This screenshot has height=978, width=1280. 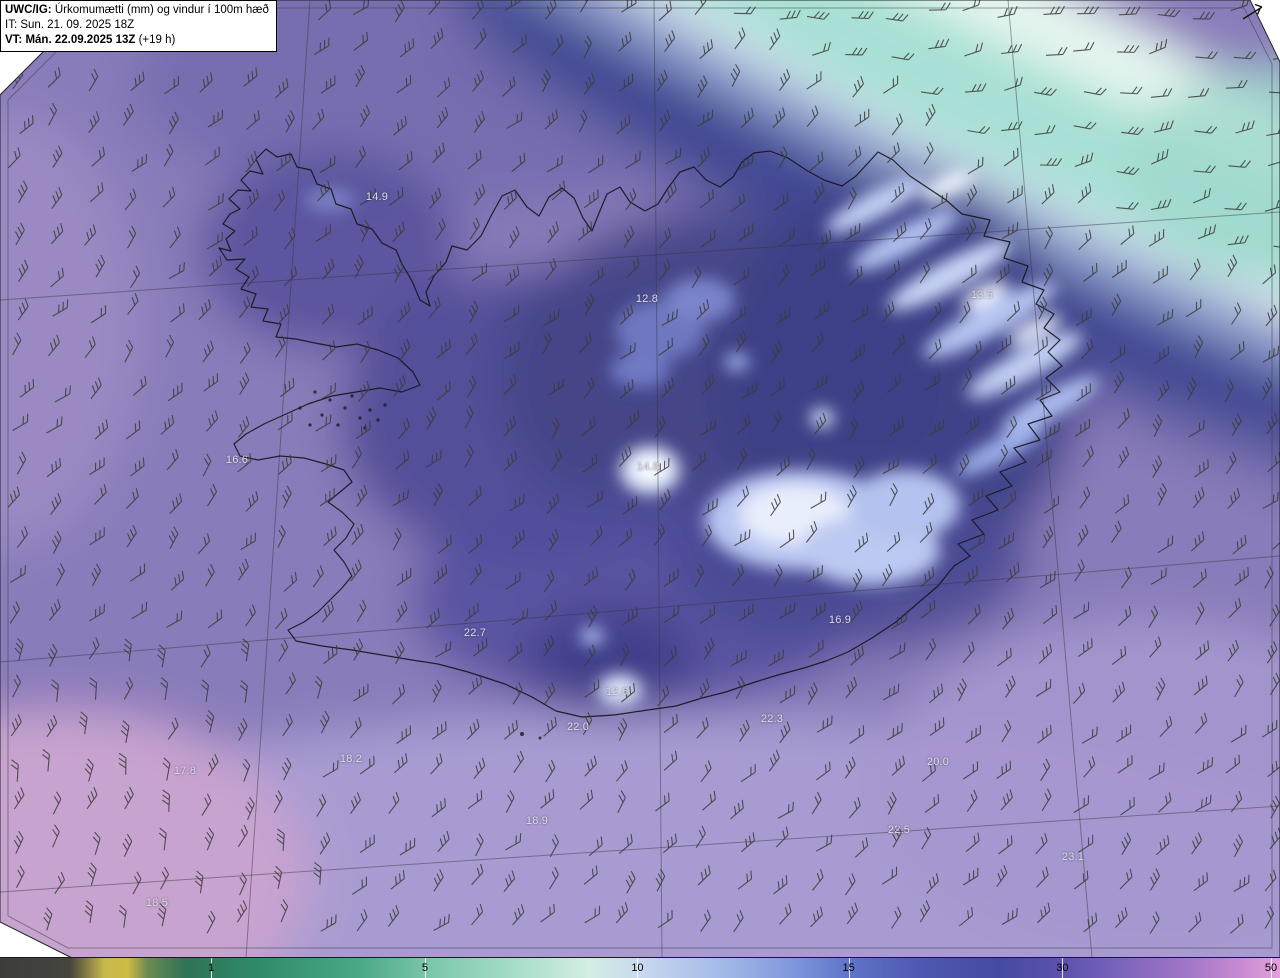 What do you see at coordinates (70, 24) in the screenshot?
I see `title-line-init: IT: Sun. 21. 09. 2025 18Z` at bounding box center [70, 24].